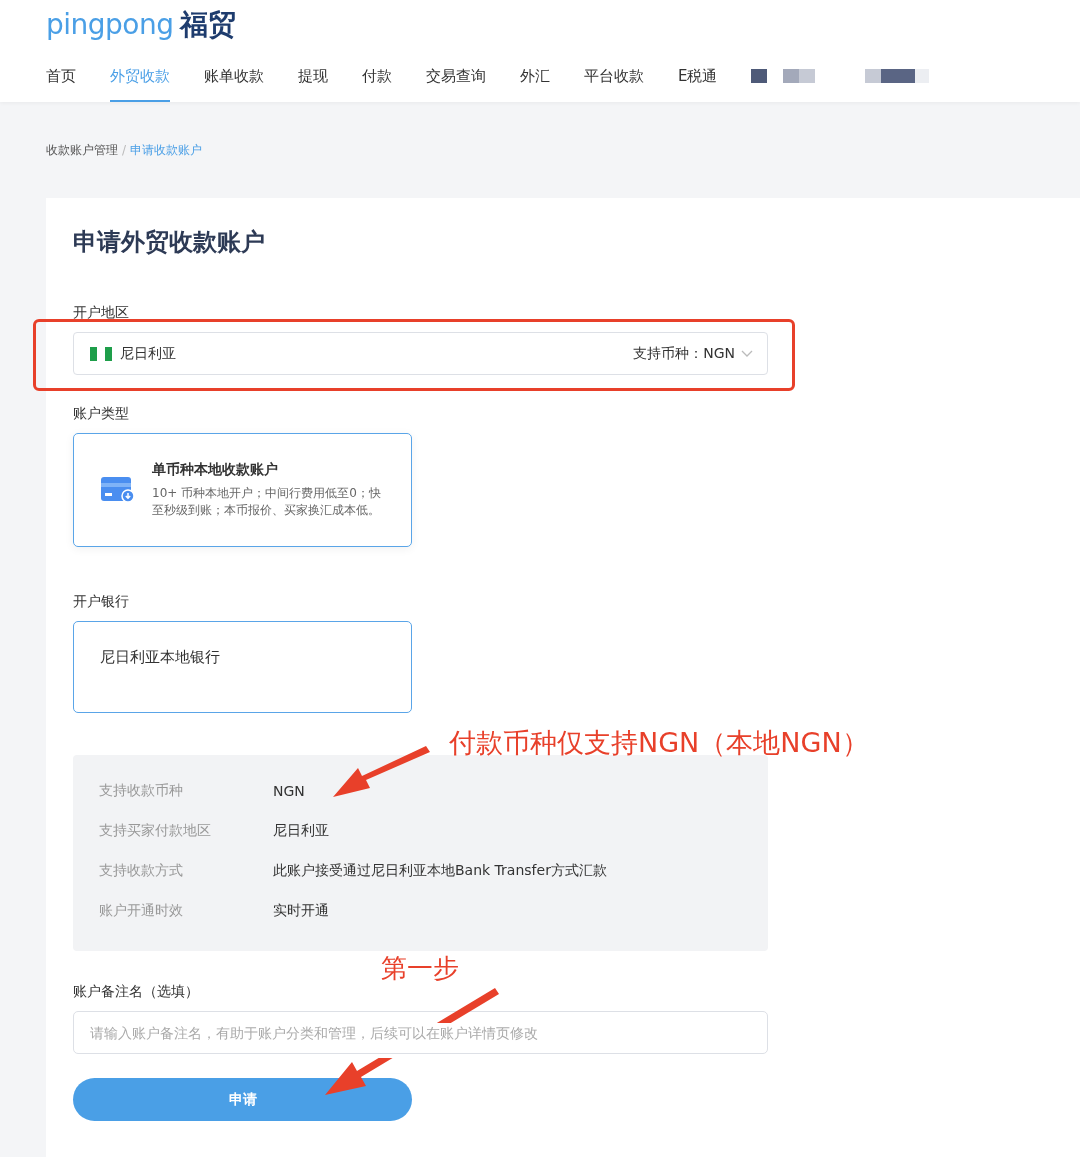  What do you see at coordinates (456, 76) in the screenshot?
I see `nav-tab: 交易查询` at bounding box center [456, 76].